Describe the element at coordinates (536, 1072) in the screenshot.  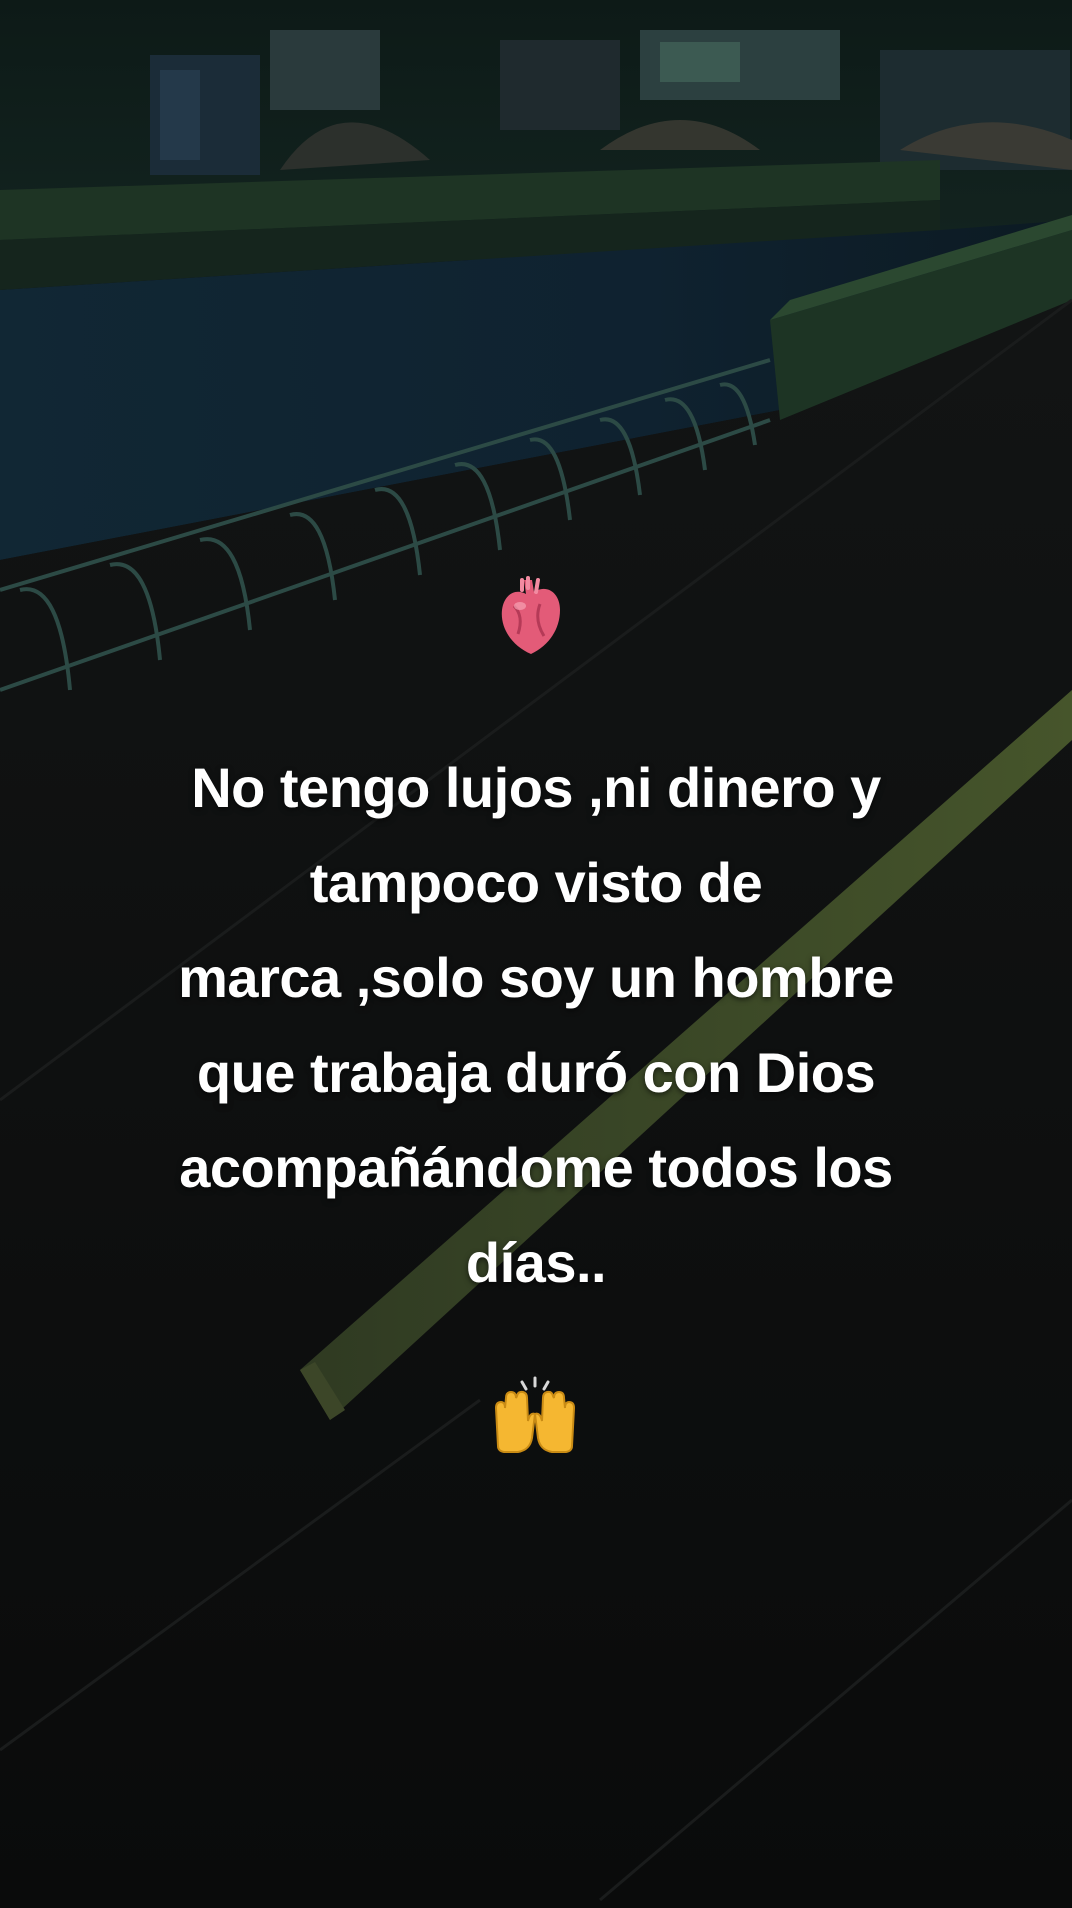
I see `caption-line: que trabaja duró con Dios` at that location.